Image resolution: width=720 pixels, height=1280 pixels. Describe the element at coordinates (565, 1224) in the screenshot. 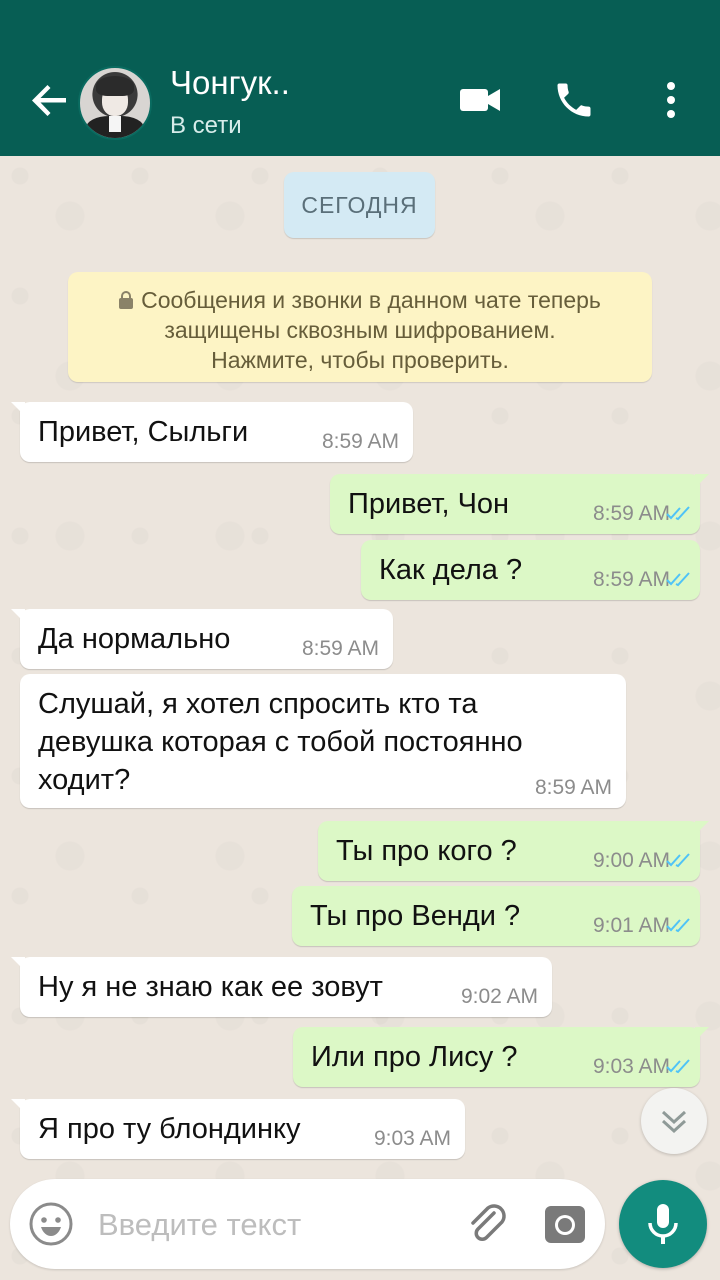

I see `camera-icon` at that location.